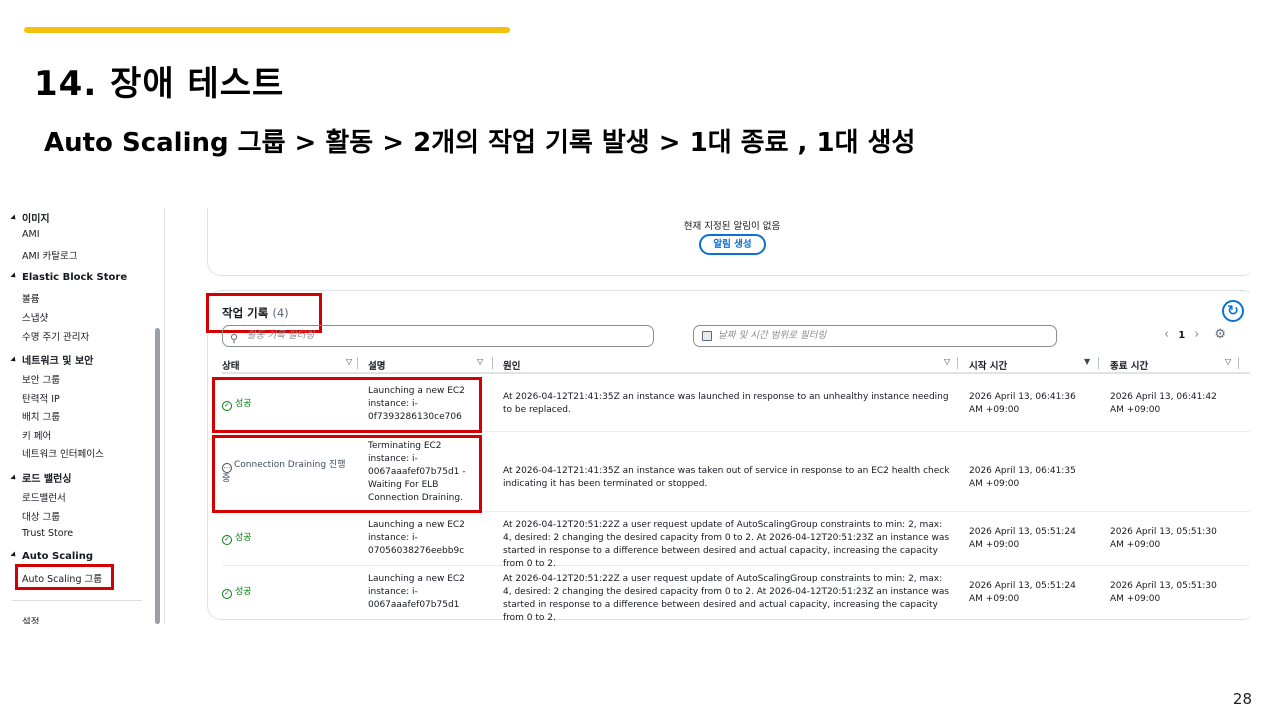 Image resolution: width=1280 pixels, height=720 pixels. What do you see at coordinates (77, 600) in the screenshot?
I see `sidebar-divider` at bounding box center [77, 600].